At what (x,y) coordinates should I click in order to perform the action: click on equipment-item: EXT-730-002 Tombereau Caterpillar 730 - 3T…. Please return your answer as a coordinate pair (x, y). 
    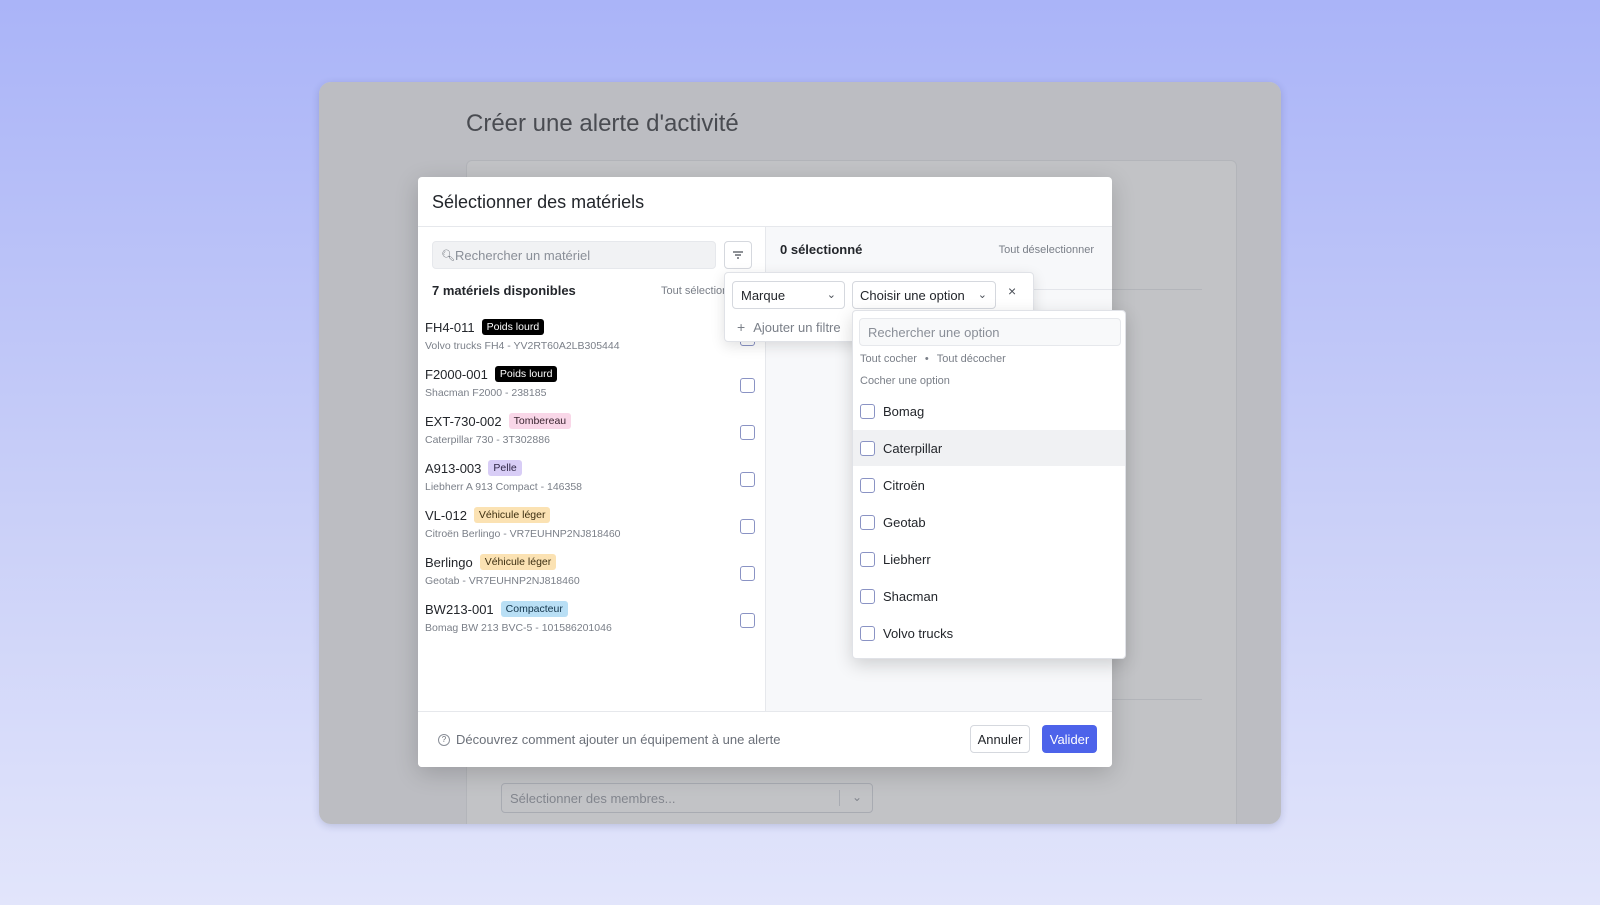
    Looking at the image, I should click on (590, 433).